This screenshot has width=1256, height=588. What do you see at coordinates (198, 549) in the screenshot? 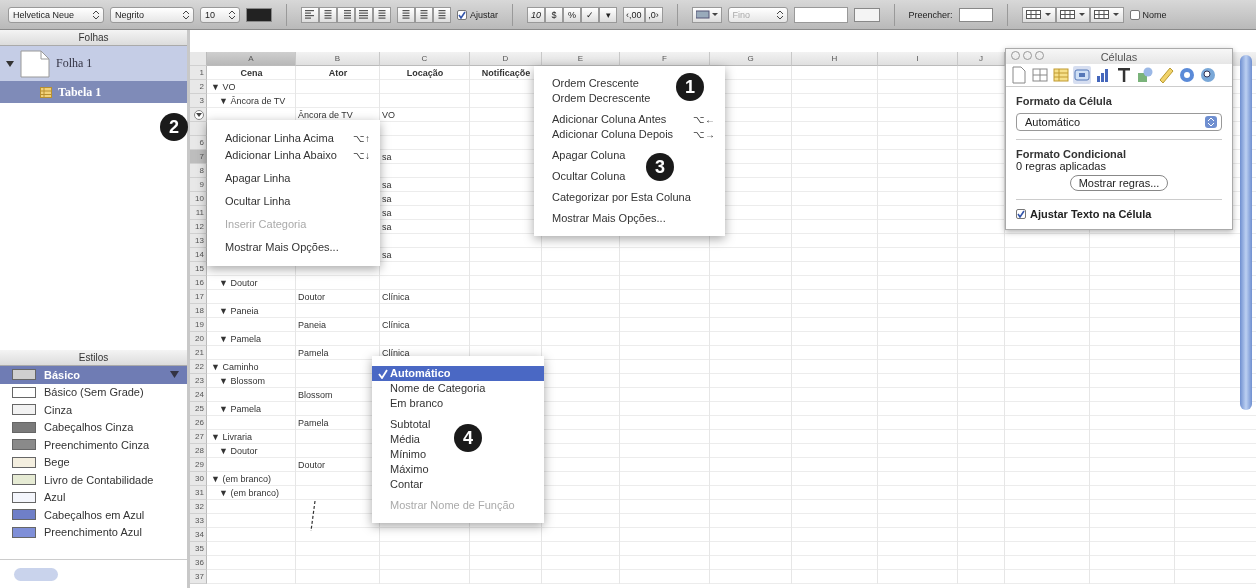
I see `row-number: 35` at bounding box center [198, 549].